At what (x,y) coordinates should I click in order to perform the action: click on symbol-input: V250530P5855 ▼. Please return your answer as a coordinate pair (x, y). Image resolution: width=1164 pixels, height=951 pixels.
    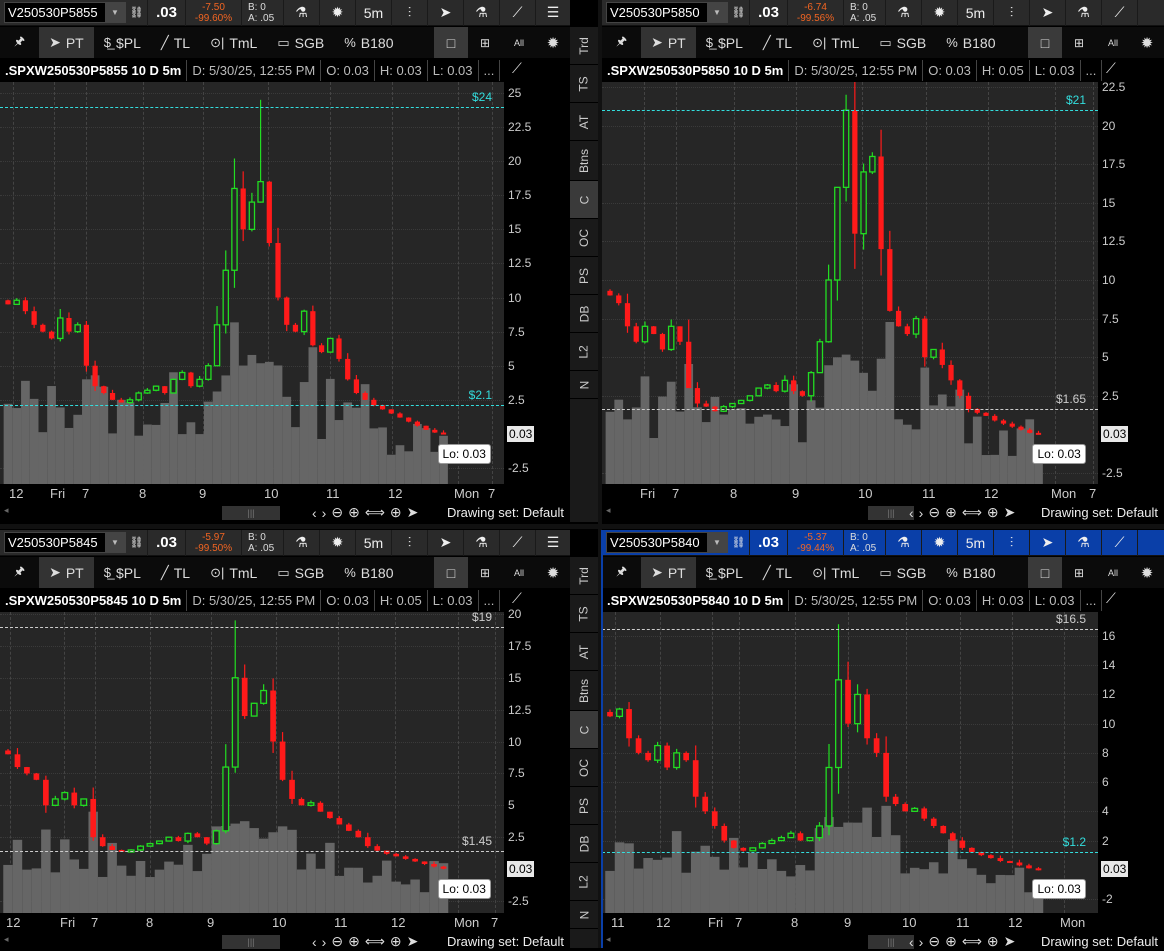
    Looking at the image, I should click on (65, 12).